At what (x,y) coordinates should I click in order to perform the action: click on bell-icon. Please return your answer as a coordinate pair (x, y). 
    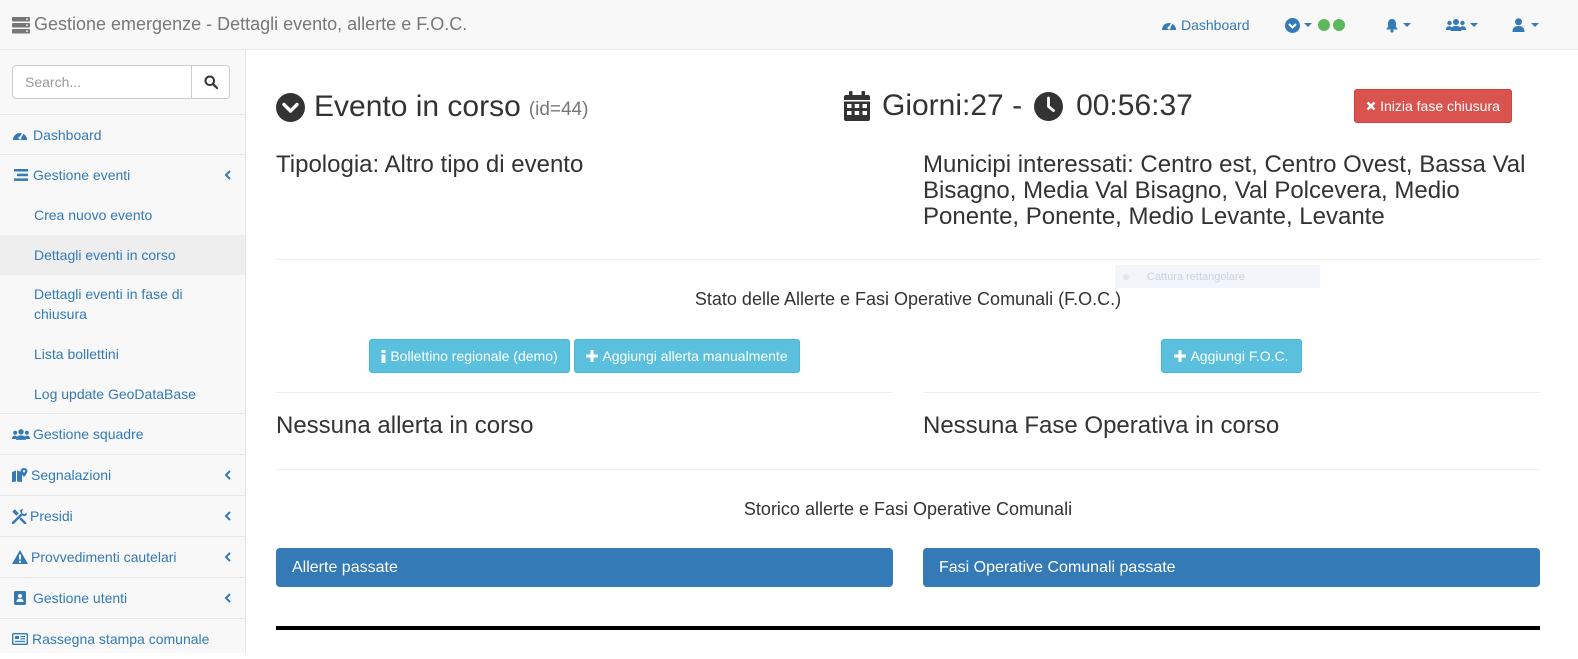
    Looking at the image, I should click on (1392, 25).